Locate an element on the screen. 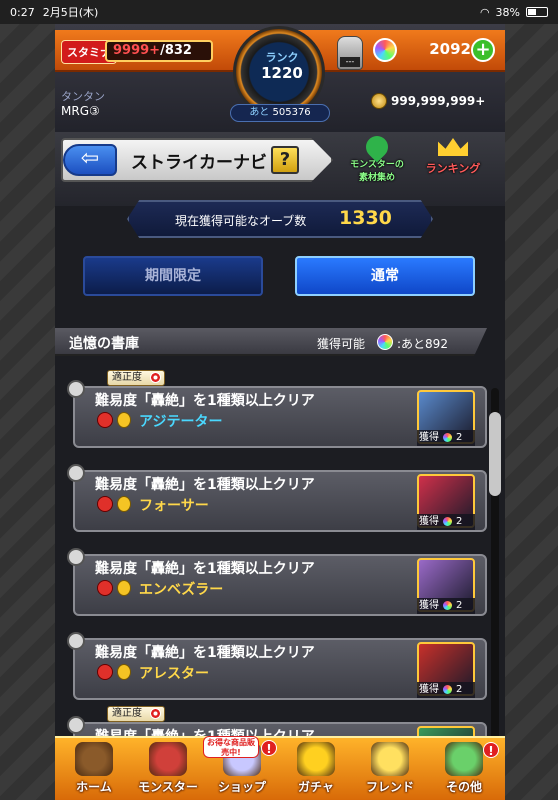  gold-coin-icon is located at coordinates (379, 101).